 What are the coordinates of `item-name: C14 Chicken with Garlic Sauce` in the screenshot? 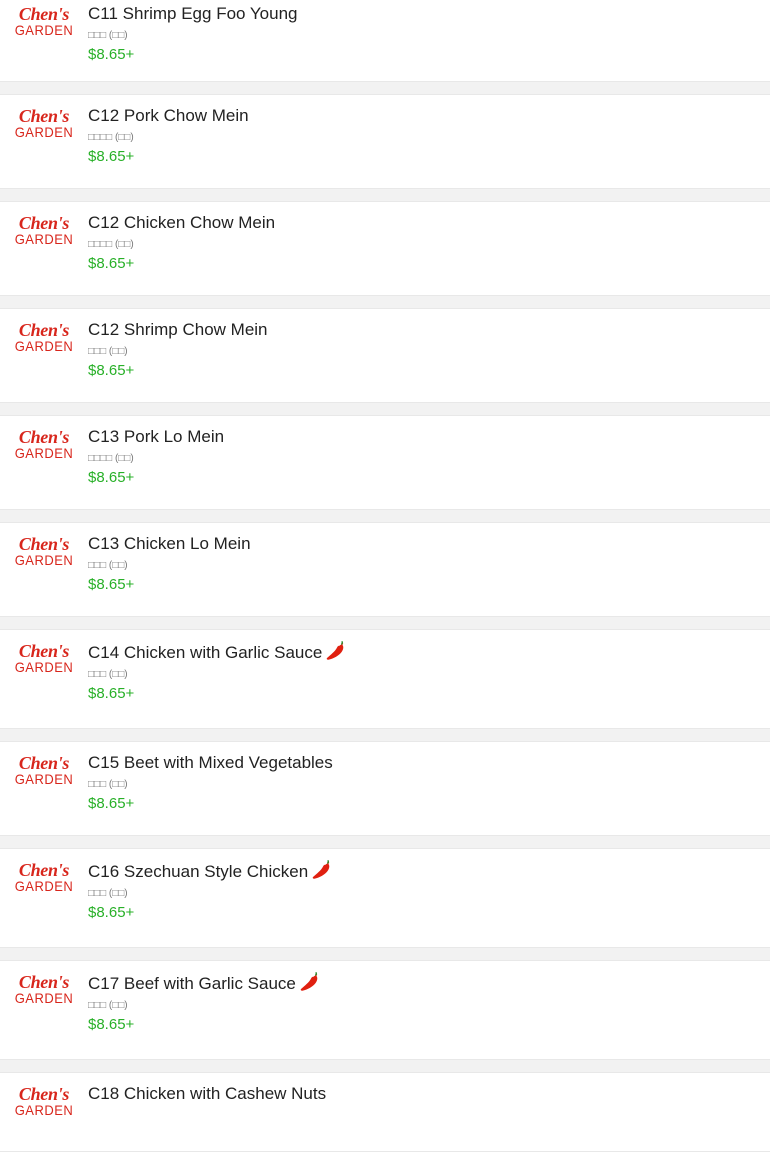 It's located at (205, 652).